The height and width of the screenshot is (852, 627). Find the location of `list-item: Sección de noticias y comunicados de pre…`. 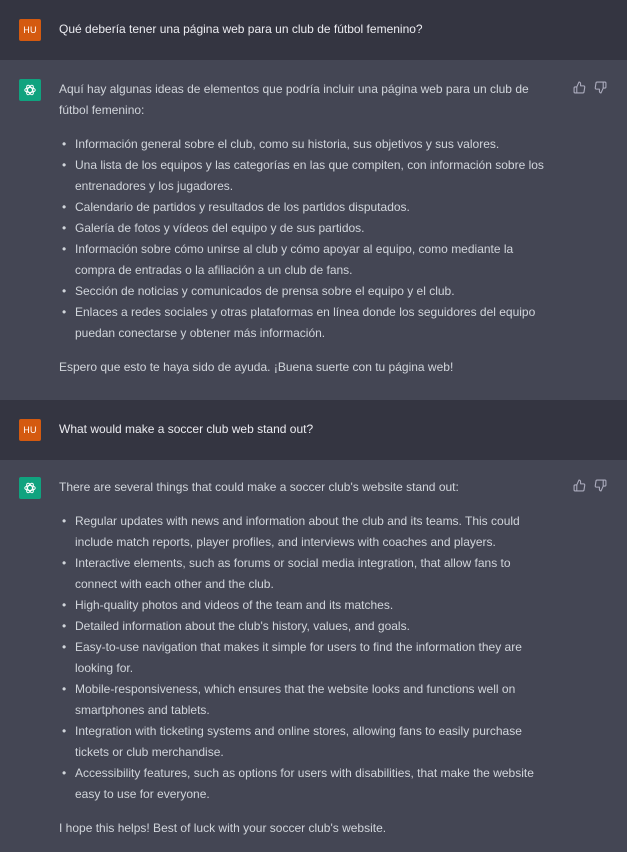

list-item: Sección de noticias y comunicados de pre… is located at coordinates (304, 291).